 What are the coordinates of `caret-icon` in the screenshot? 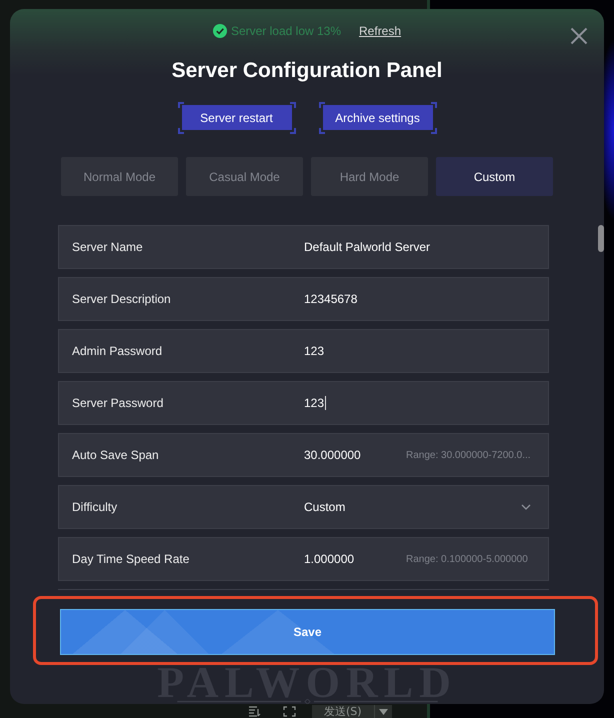 It's located at (383, 711).